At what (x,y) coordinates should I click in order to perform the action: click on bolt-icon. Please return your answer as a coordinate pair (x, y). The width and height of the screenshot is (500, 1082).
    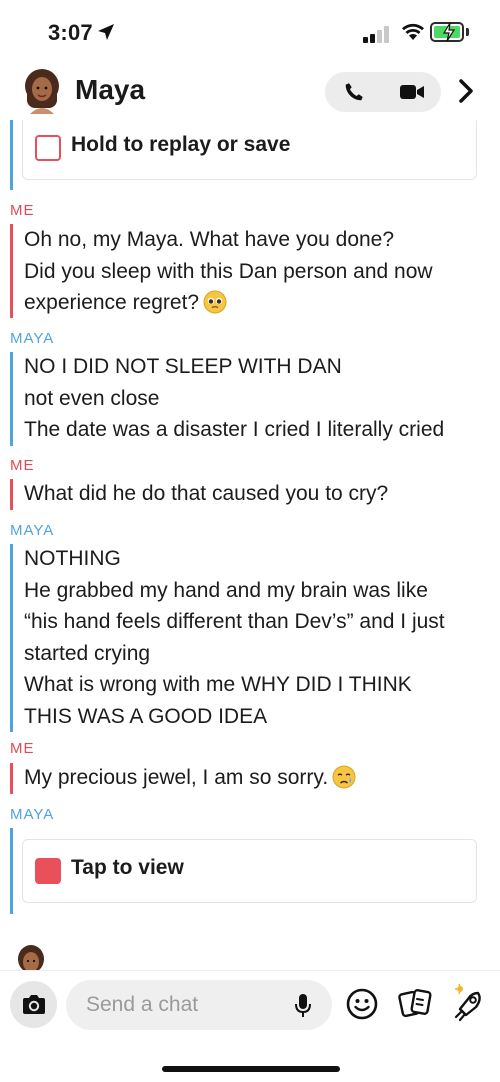
    Looking at the image, I should click on (449, 32).